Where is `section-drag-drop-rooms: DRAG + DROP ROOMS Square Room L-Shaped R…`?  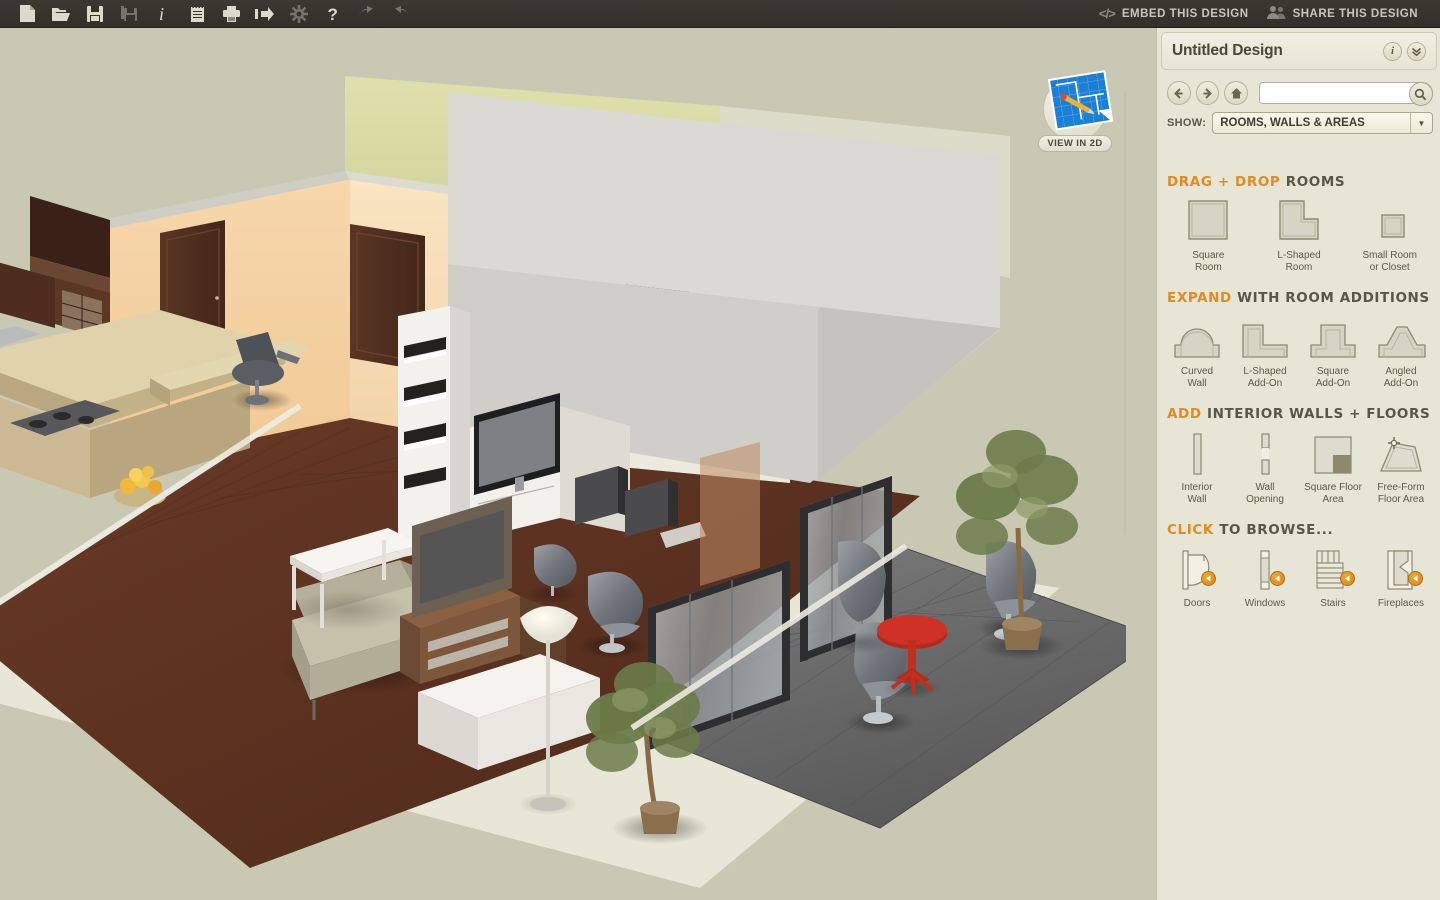
section-drag-drop-rooms: DRAG + DROP ROOMS Square Room L-Shaped R… is located at coordinates (1298, 224).